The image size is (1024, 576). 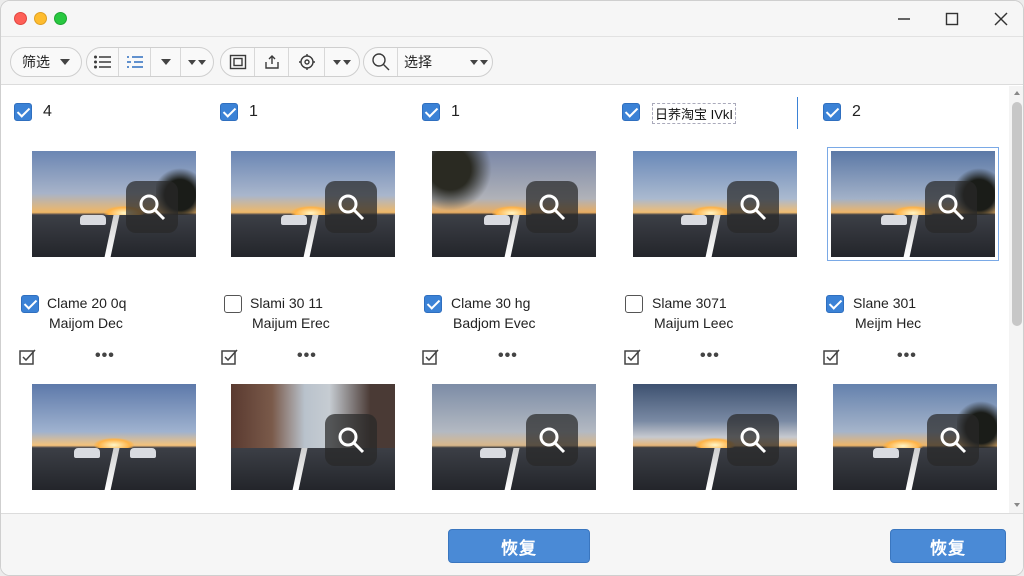 What do you see at coordinates (692, 313) in the screenshot?
I see `photo-caption: Slame 3071 Maijum Leec` at bounding box center [692, 313].